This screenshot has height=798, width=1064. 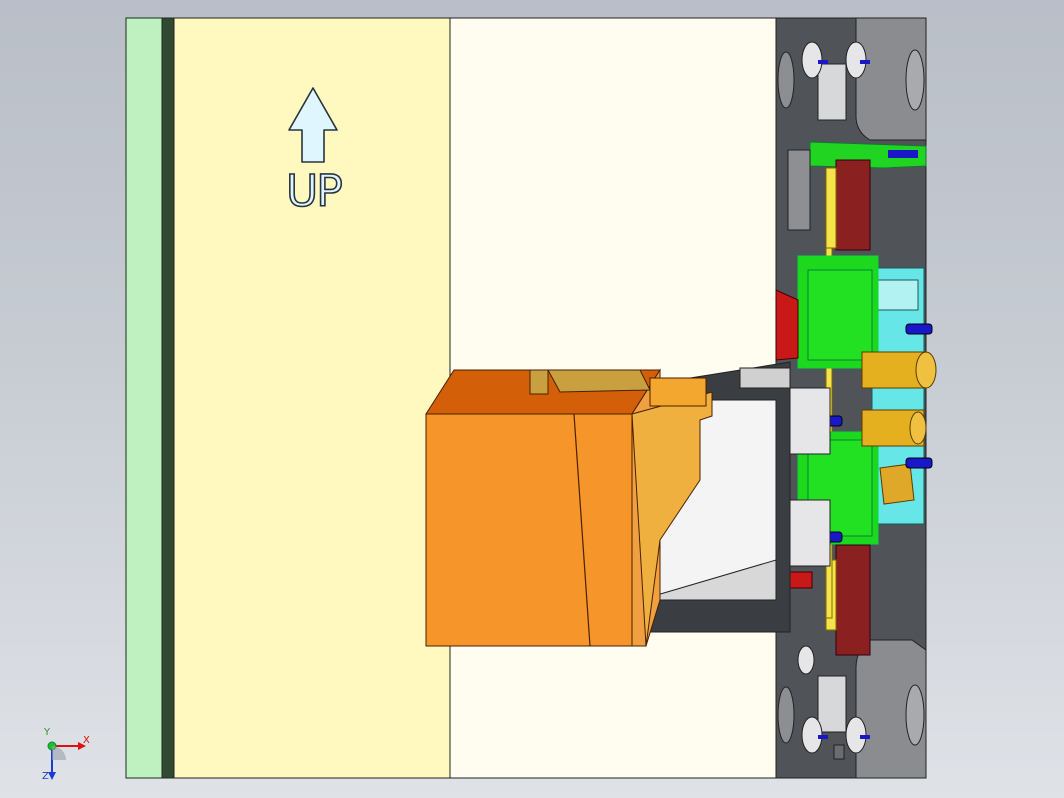 I want to click on up-label: UP, so click(x=314, y=191).